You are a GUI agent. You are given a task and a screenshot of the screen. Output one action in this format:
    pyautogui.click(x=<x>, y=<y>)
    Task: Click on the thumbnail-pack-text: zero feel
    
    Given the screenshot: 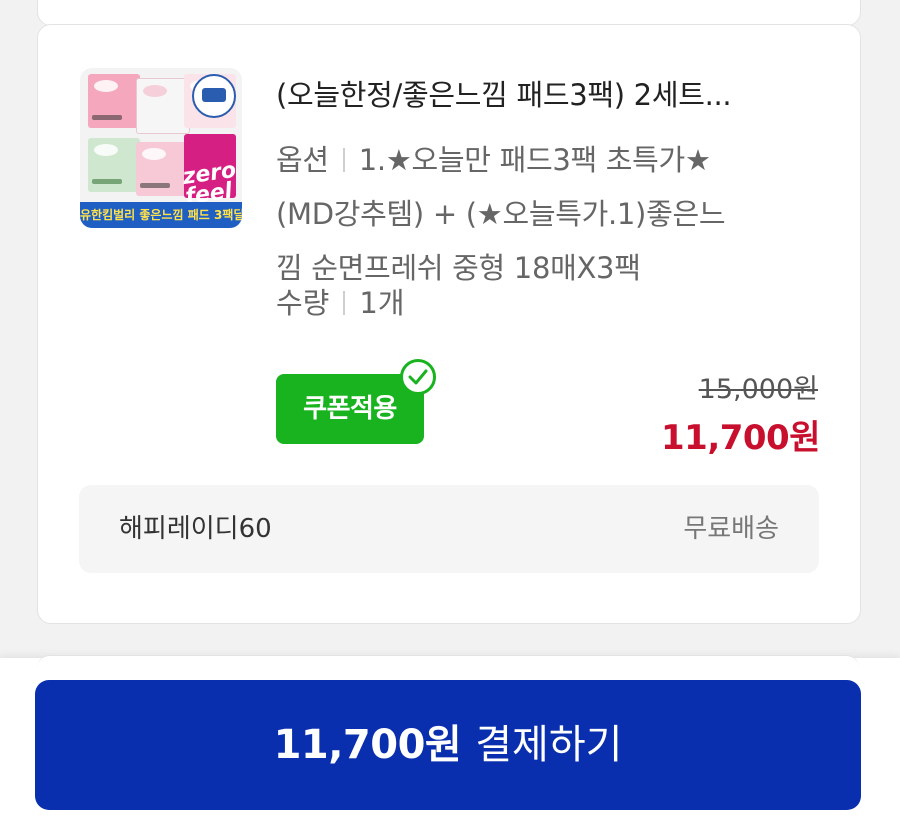 What is the action you would take?
    pyautogui.click(x=209, y=183)
    